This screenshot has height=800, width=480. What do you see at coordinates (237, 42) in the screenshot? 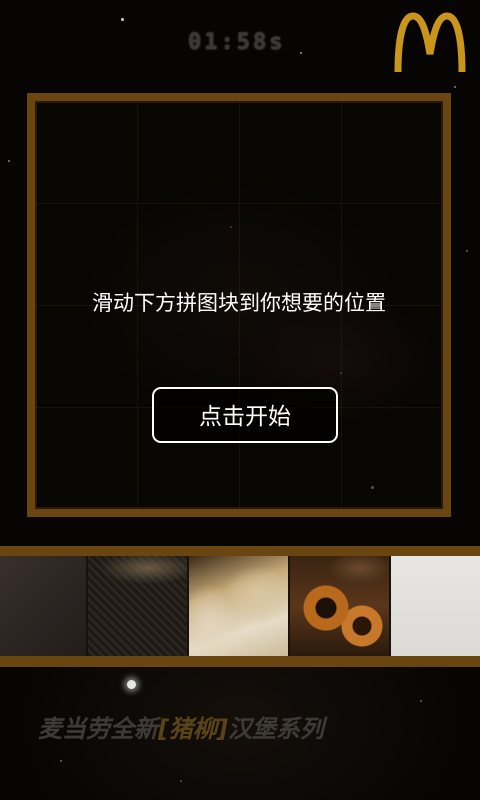
I see `countdown-timer: 01:58s` at bounding box center [237, 42].